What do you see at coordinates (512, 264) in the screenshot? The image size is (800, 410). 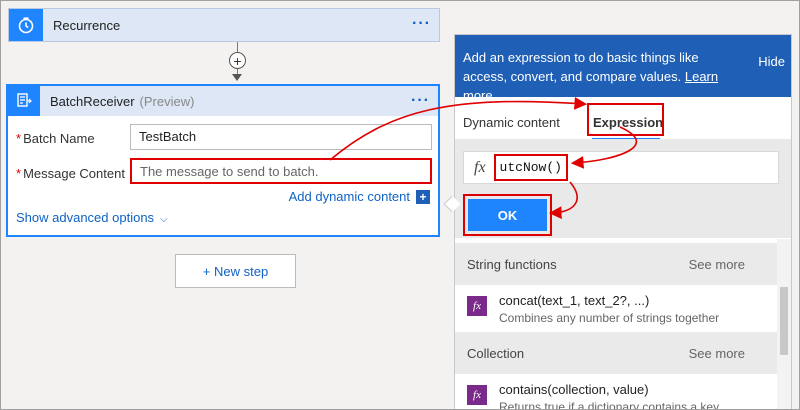 I see `section-title: String functions` at bounding box center [512, 264].